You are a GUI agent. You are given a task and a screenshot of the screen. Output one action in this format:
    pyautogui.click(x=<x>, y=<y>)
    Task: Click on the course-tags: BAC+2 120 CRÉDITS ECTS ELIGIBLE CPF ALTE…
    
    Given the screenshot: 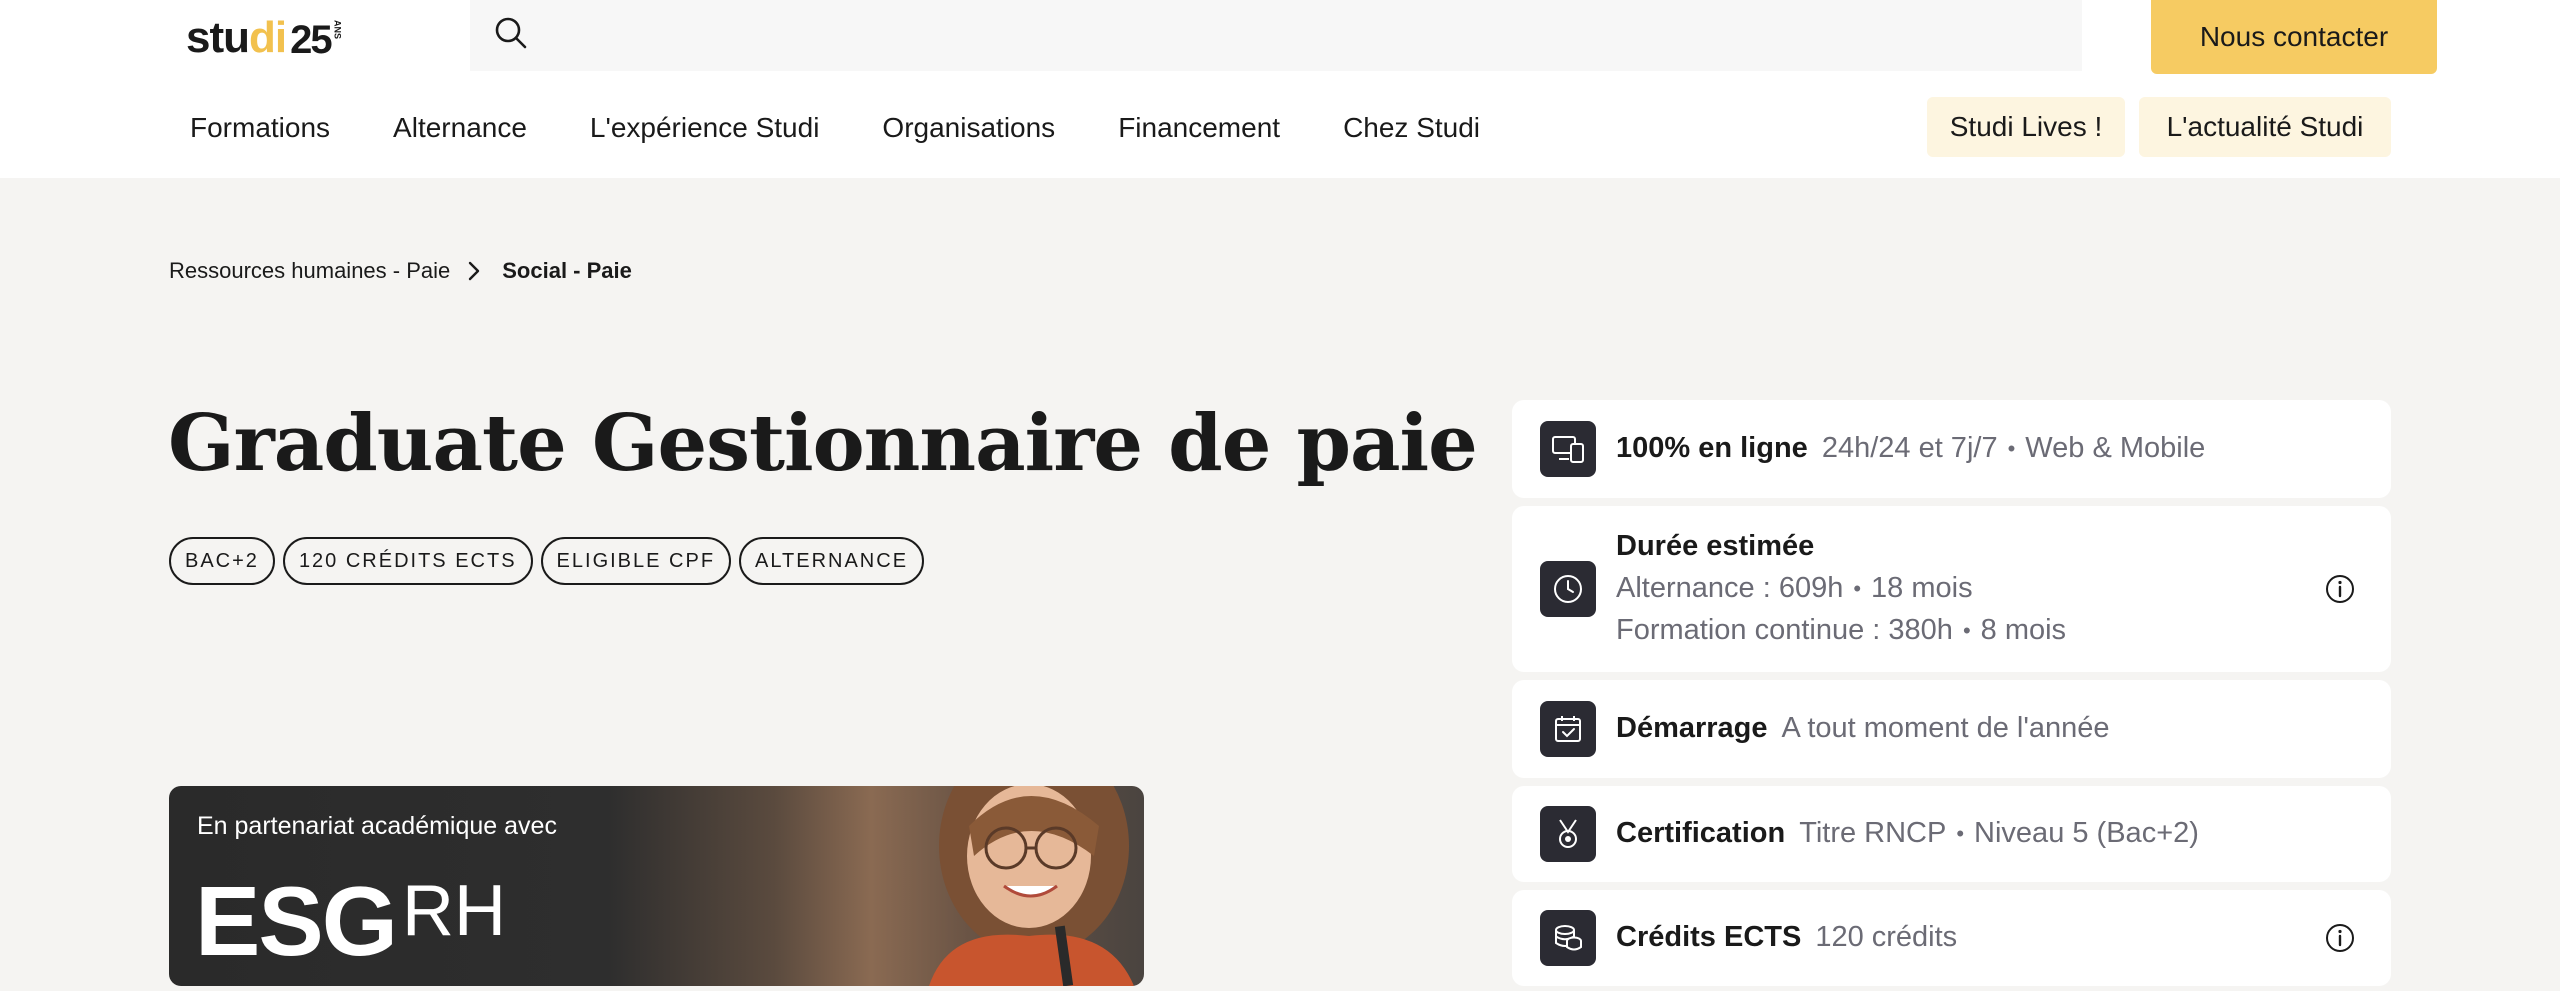 What is the action you would take?
    pyautogui.click(x=550, y=561)
    